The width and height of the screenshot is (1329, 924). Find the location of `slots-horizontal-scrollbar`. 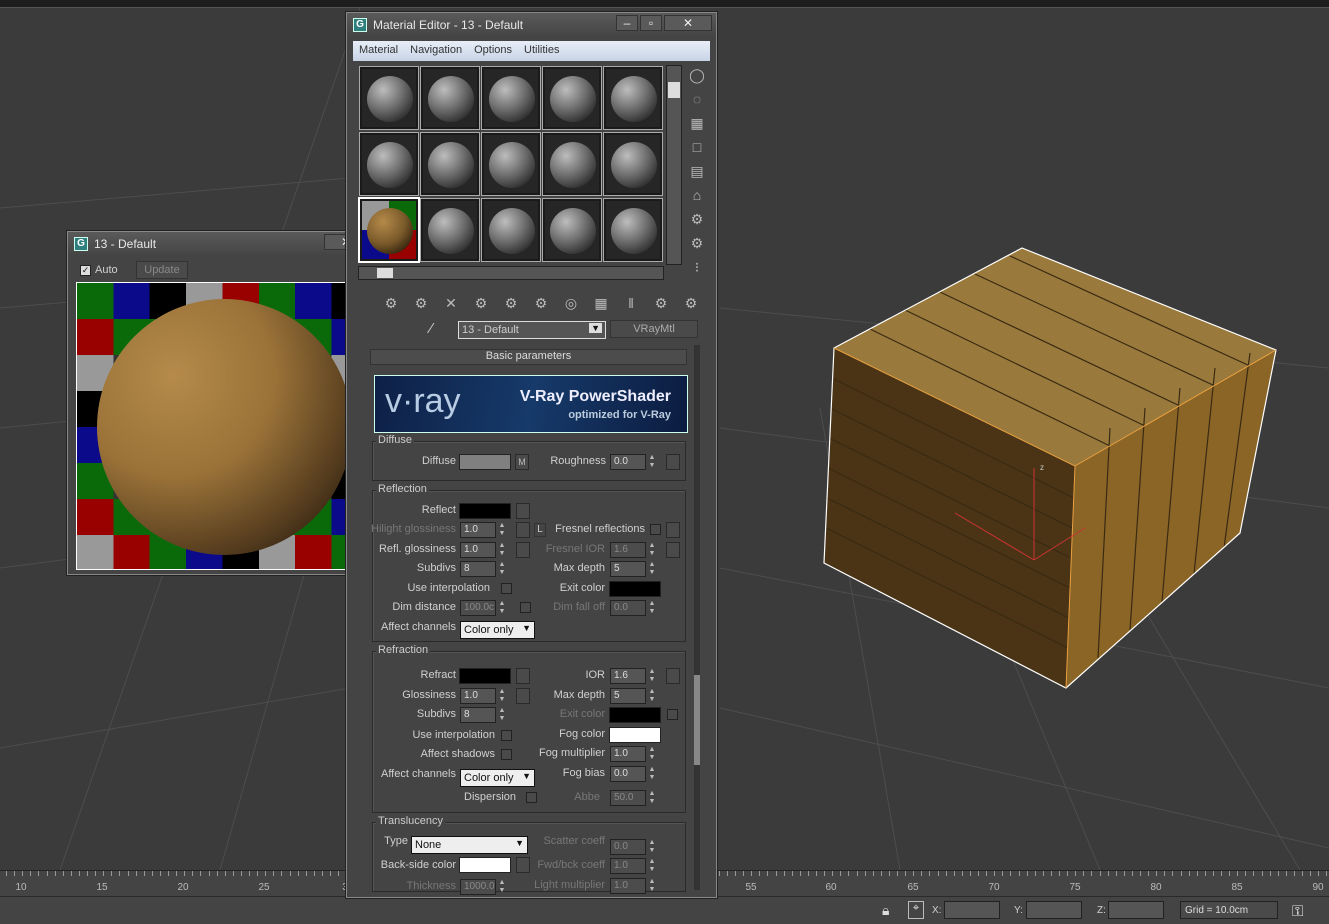

slots-horizontal-scrollbar is located at coordinates (511, 273).